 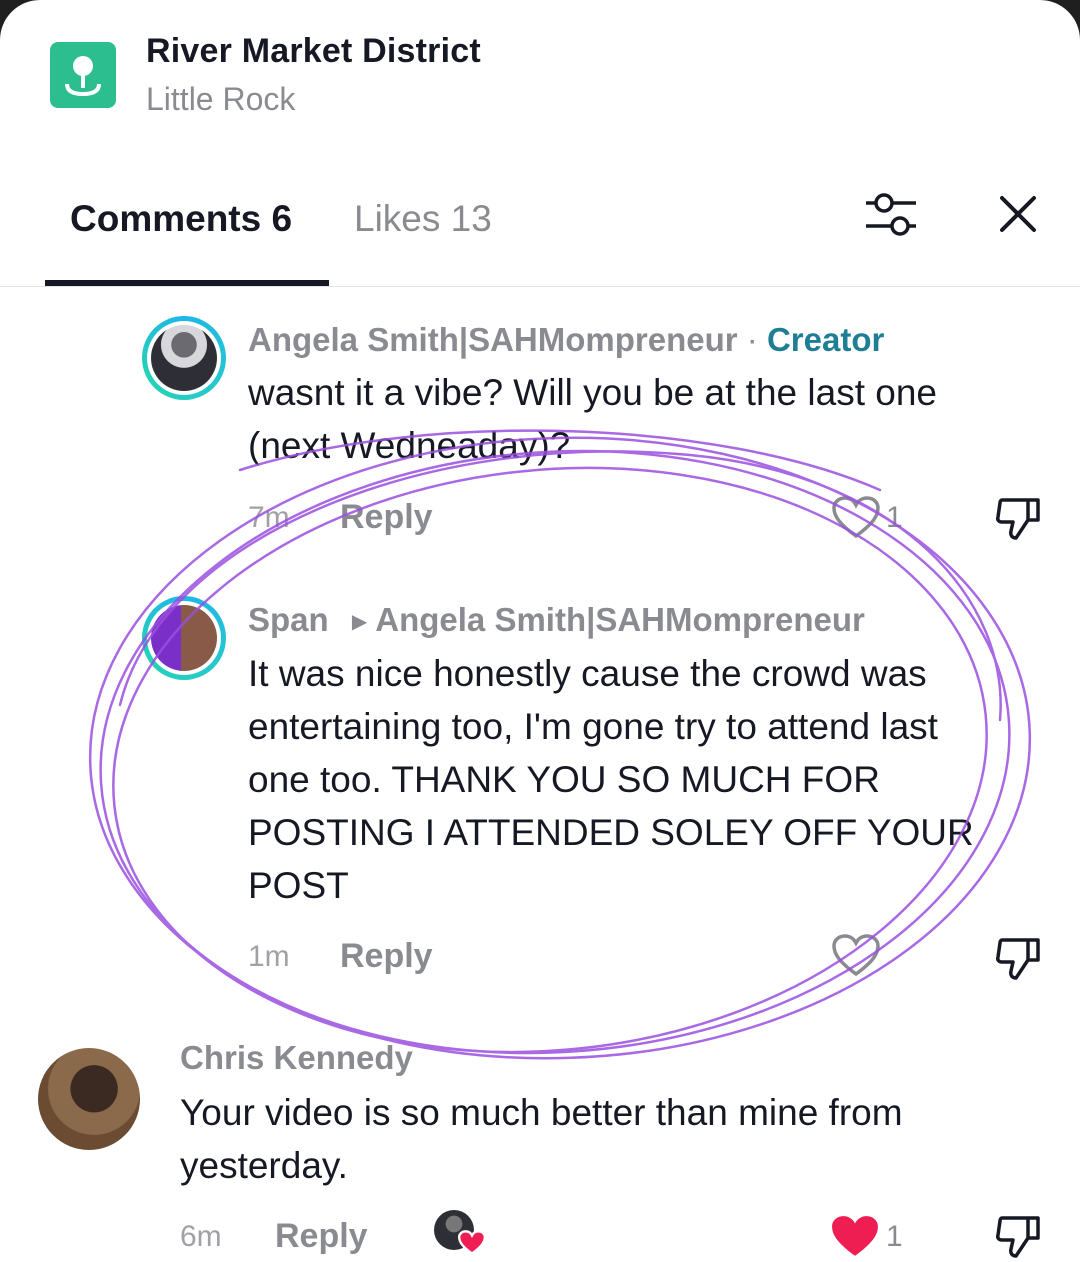 What do you see at coordinates (201, 1236) in the screenshot?
I see `comment-time: 6m` at bounding box center [201, 1236].